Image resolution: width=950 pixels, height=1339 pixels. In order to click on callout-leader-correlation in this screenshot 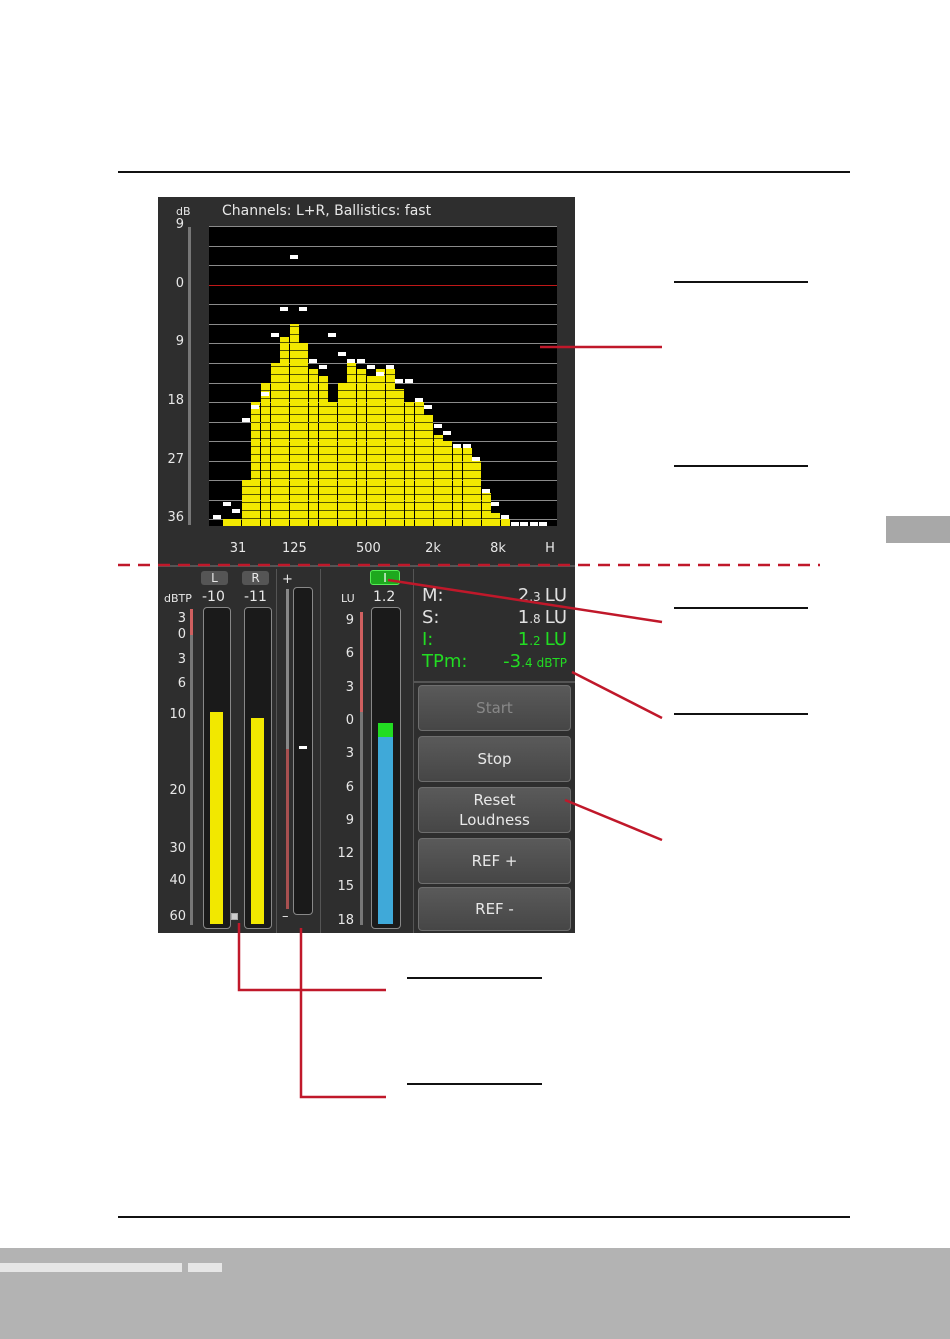, I will do `click(342, 1013)`.